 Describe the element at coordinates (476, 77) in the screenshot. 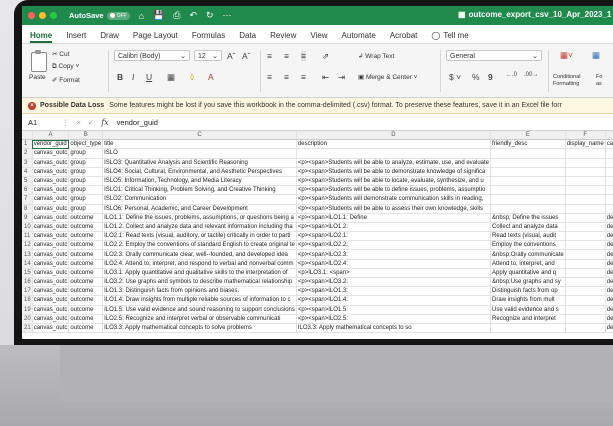

I see `percent-icon: %` at that location.